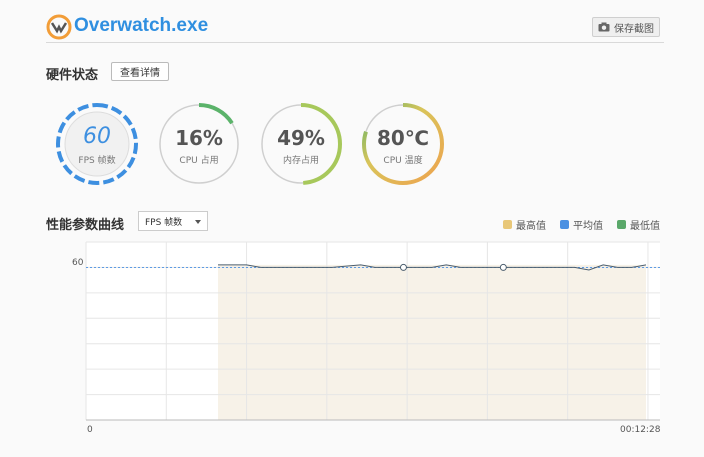 The image size is (704, 457). Describe the element at coordinates (507, 224) in the screenshot. I see `legend-swatch-max` at that location.